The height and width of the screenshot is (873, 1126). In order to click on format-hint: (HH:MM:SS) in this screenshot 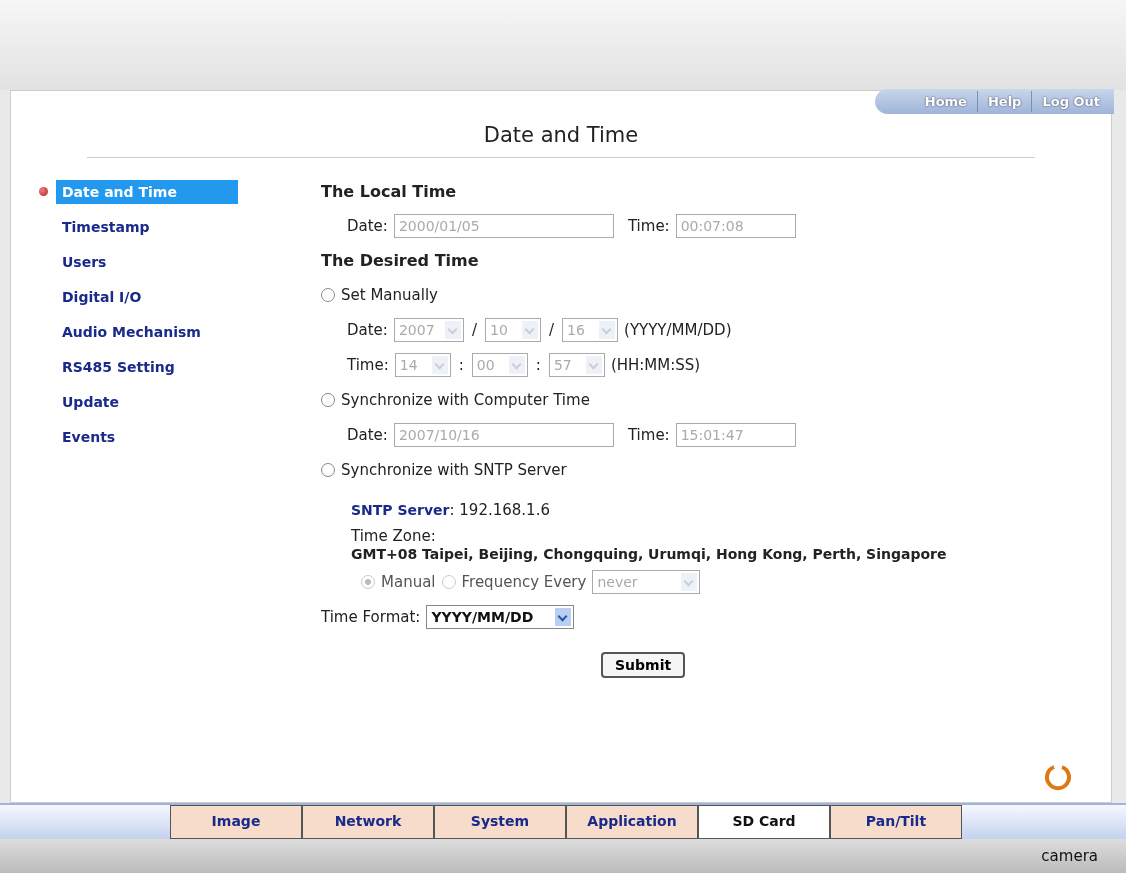, I will do `click(655, 364)`.